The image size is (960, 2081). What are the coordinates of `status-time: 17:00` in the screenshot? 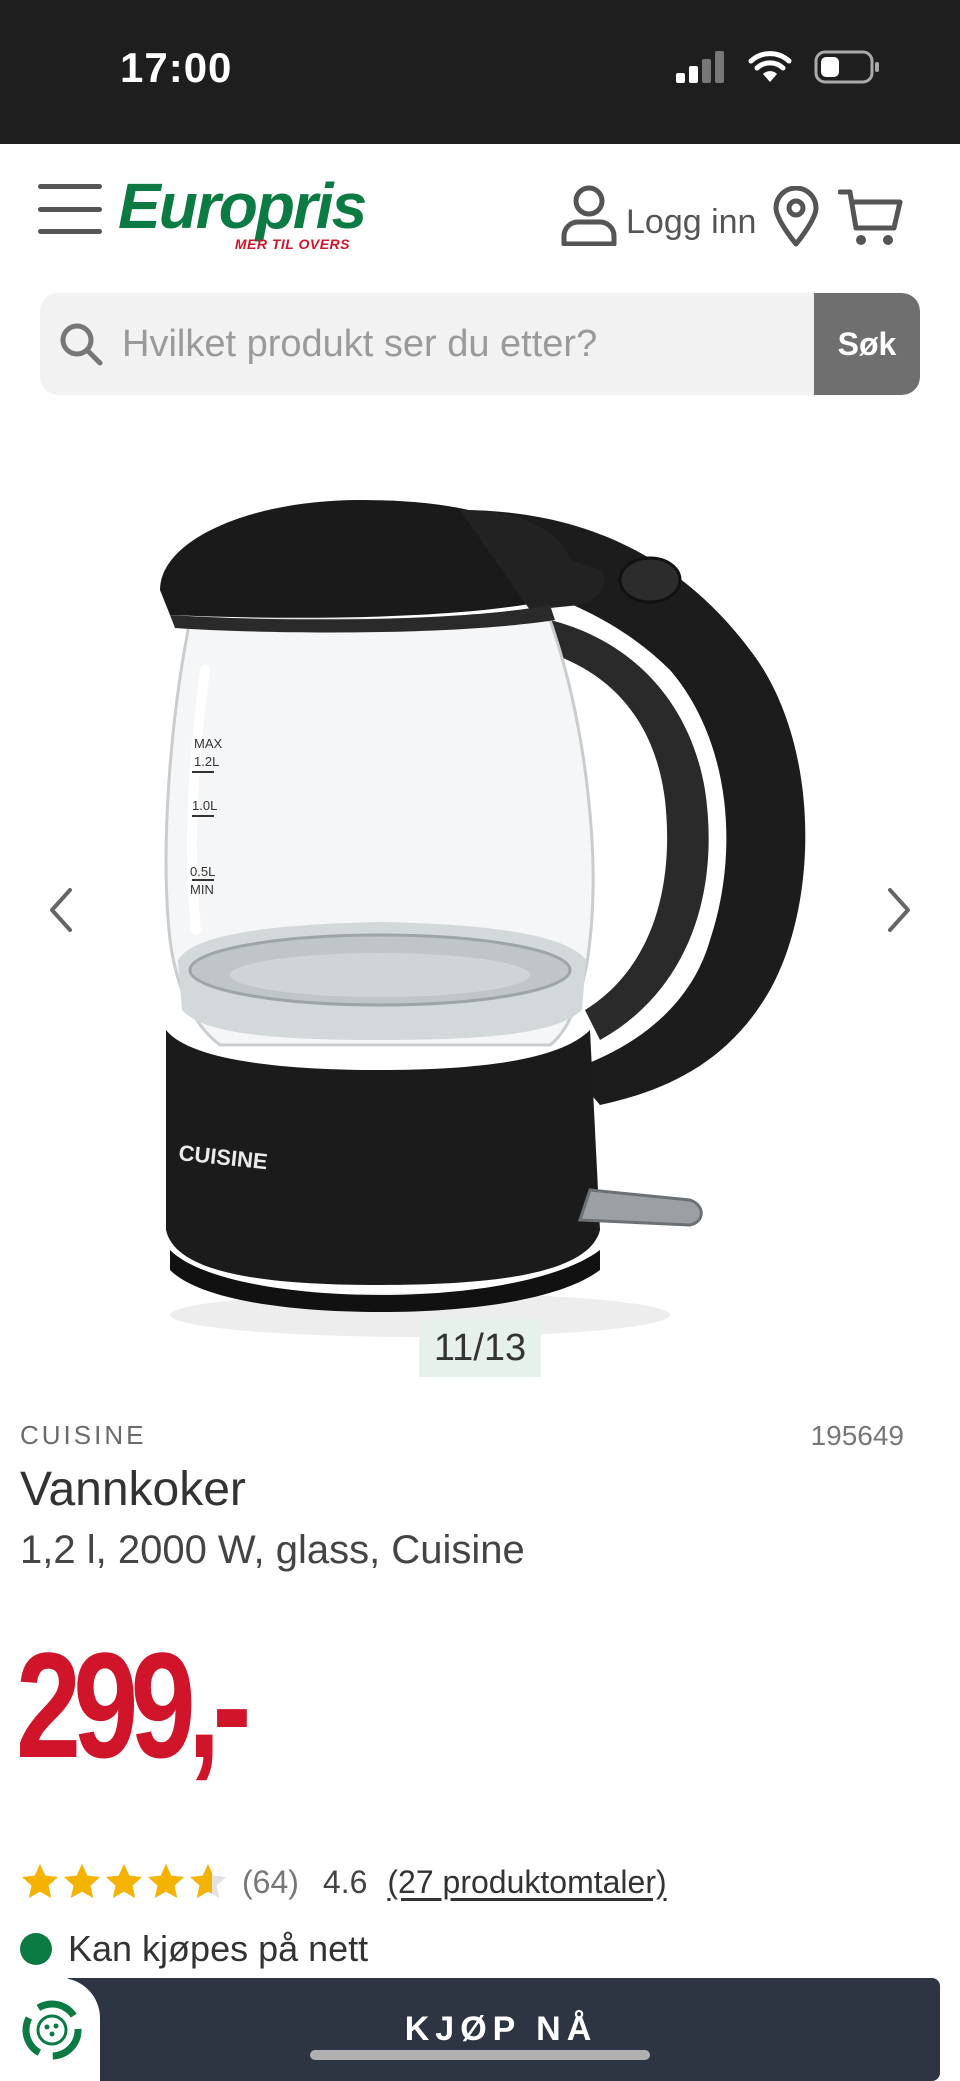 It's located at (176, 67).